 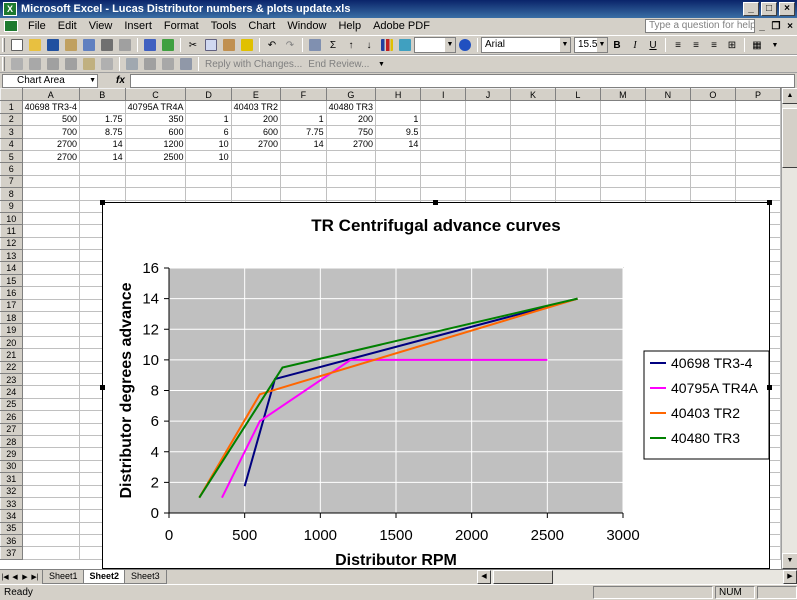 What do you see at coordinates (11, 119) in the screenshot?
I see `row-header: 2` at bounding box center [11, 119].